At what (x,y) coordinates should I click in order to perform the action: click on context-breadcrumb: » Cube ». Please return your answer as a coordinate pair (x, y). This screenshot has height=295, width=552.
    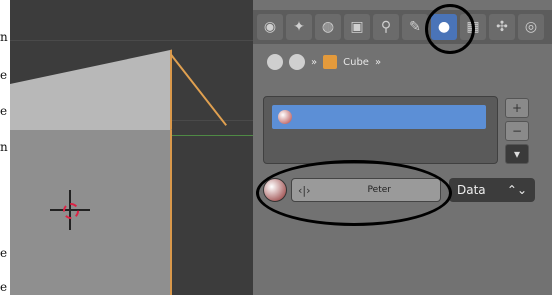
    Looking at the image, I should click on (324, 62).